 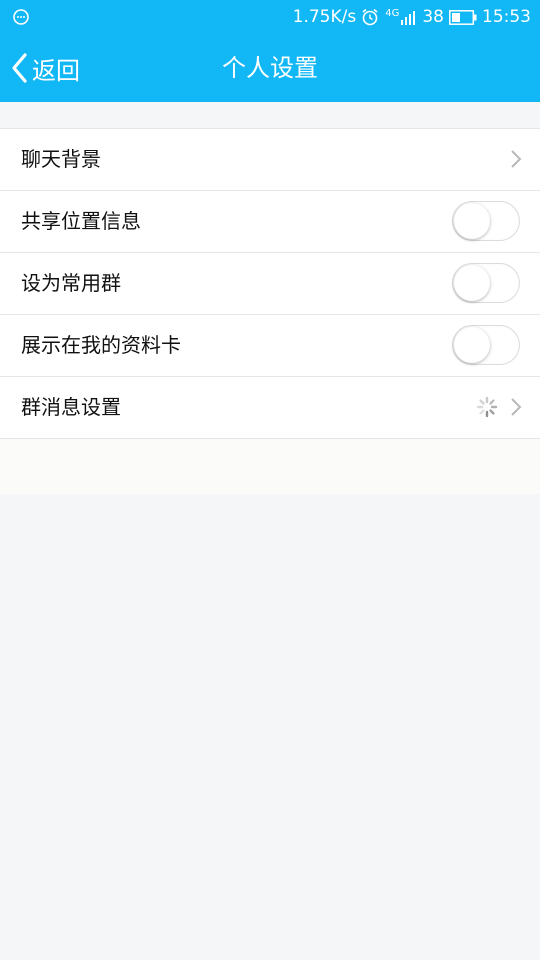 I want to click on setting-label: 聊天背景, so click(x=61, y=159).